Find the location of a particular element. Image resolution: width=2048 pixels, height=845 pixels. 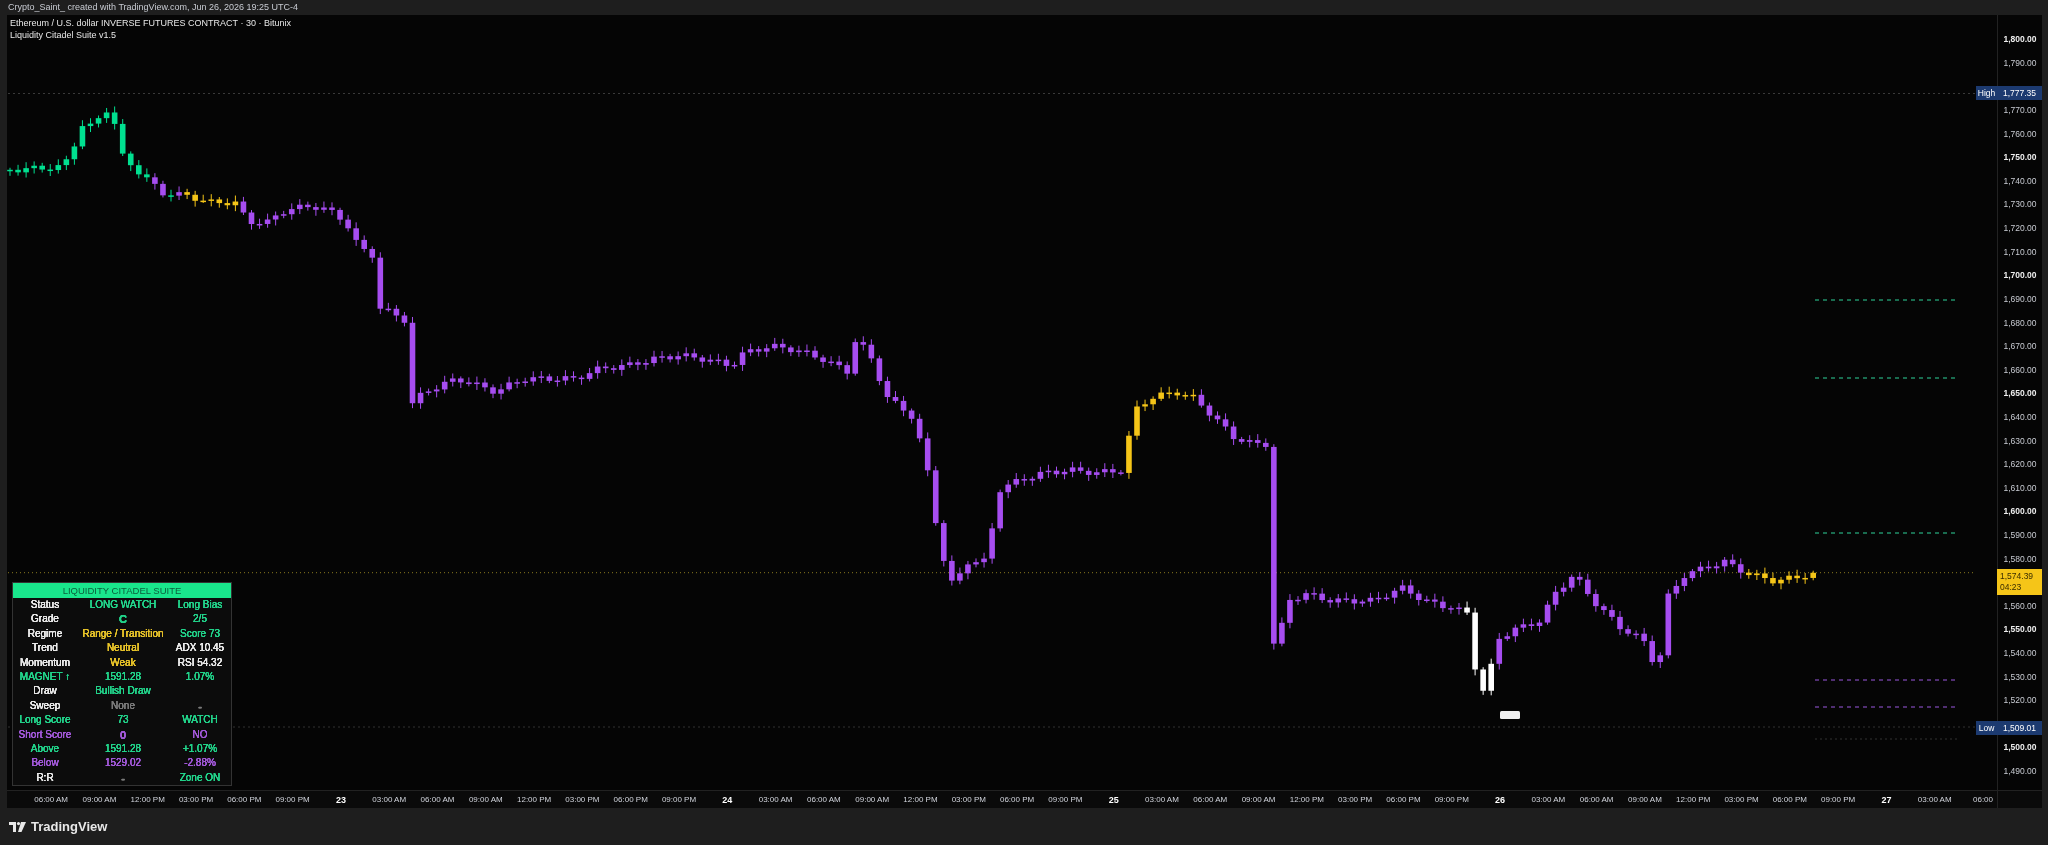

table-cell-text: Score 73 is located at coordinates (200, 633).